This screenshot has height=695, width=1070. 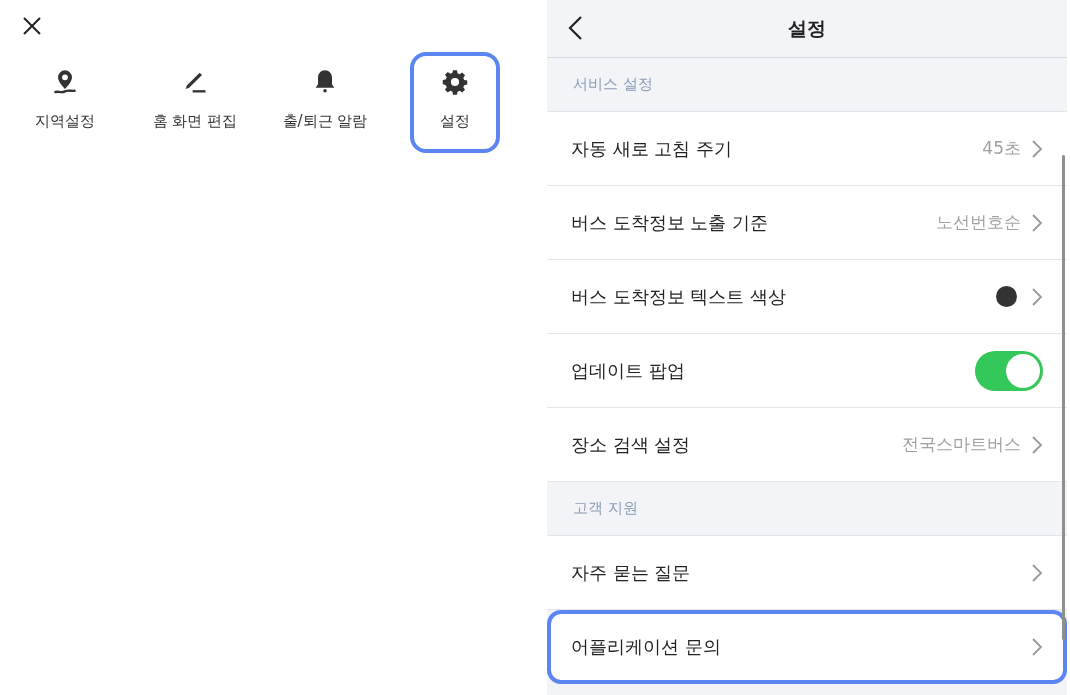 What do you see at coordinates (455, 102) in the screenshot?
I see `menu-item: 설정` at bounding box center [455, 102].